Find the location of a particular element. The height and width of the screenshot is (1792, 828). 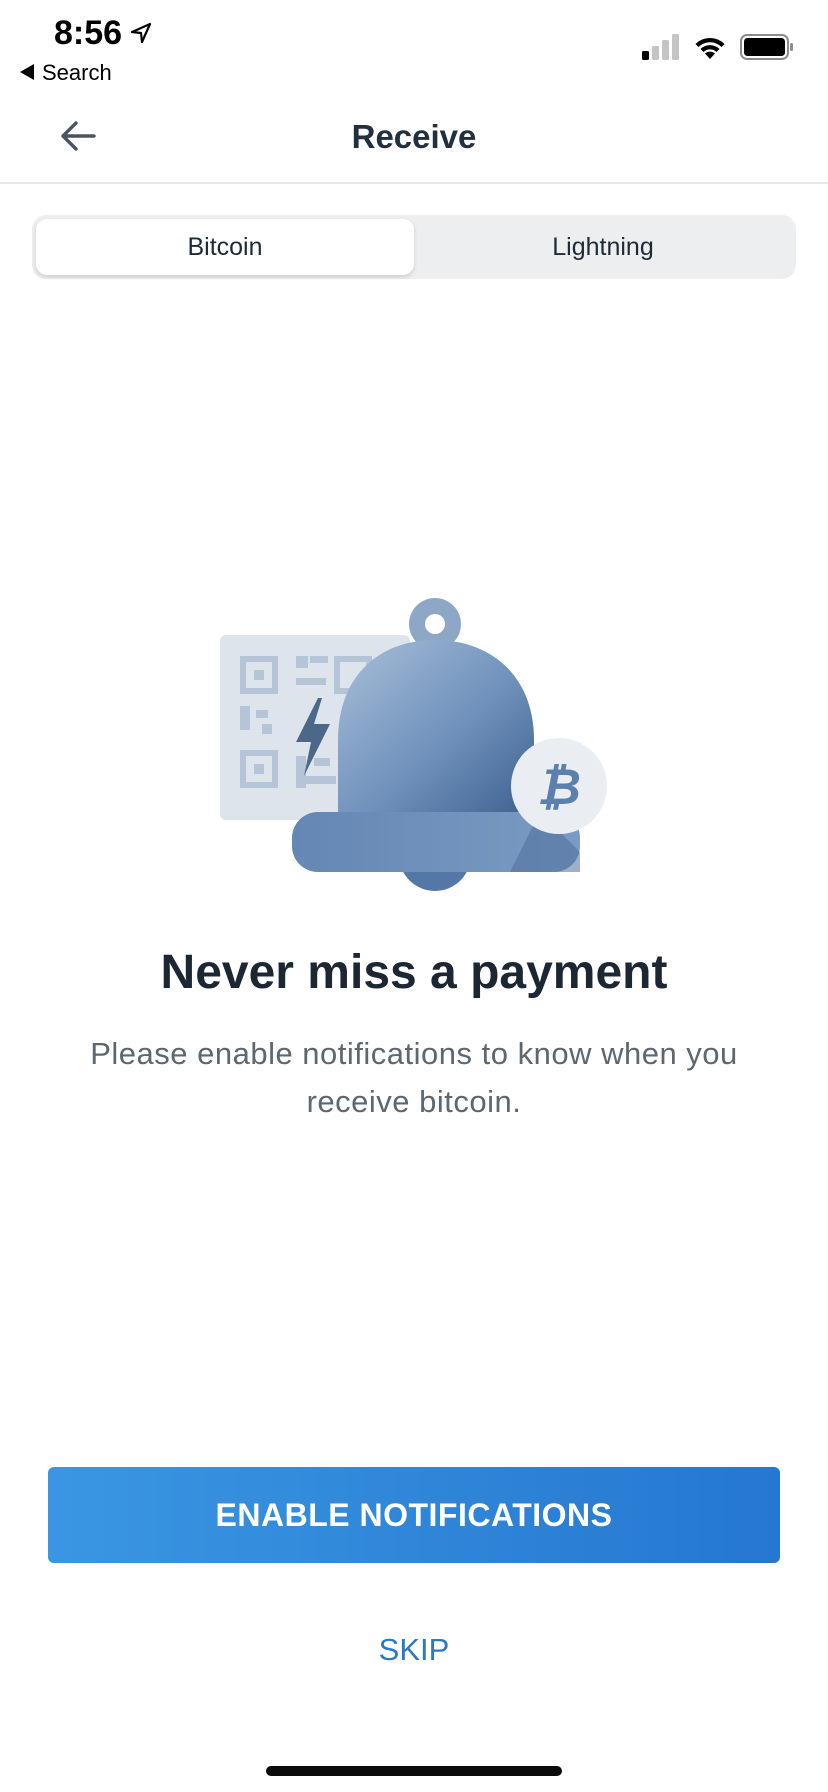

bitcoin-icon: ₿ is located at coordinates (559, 786).